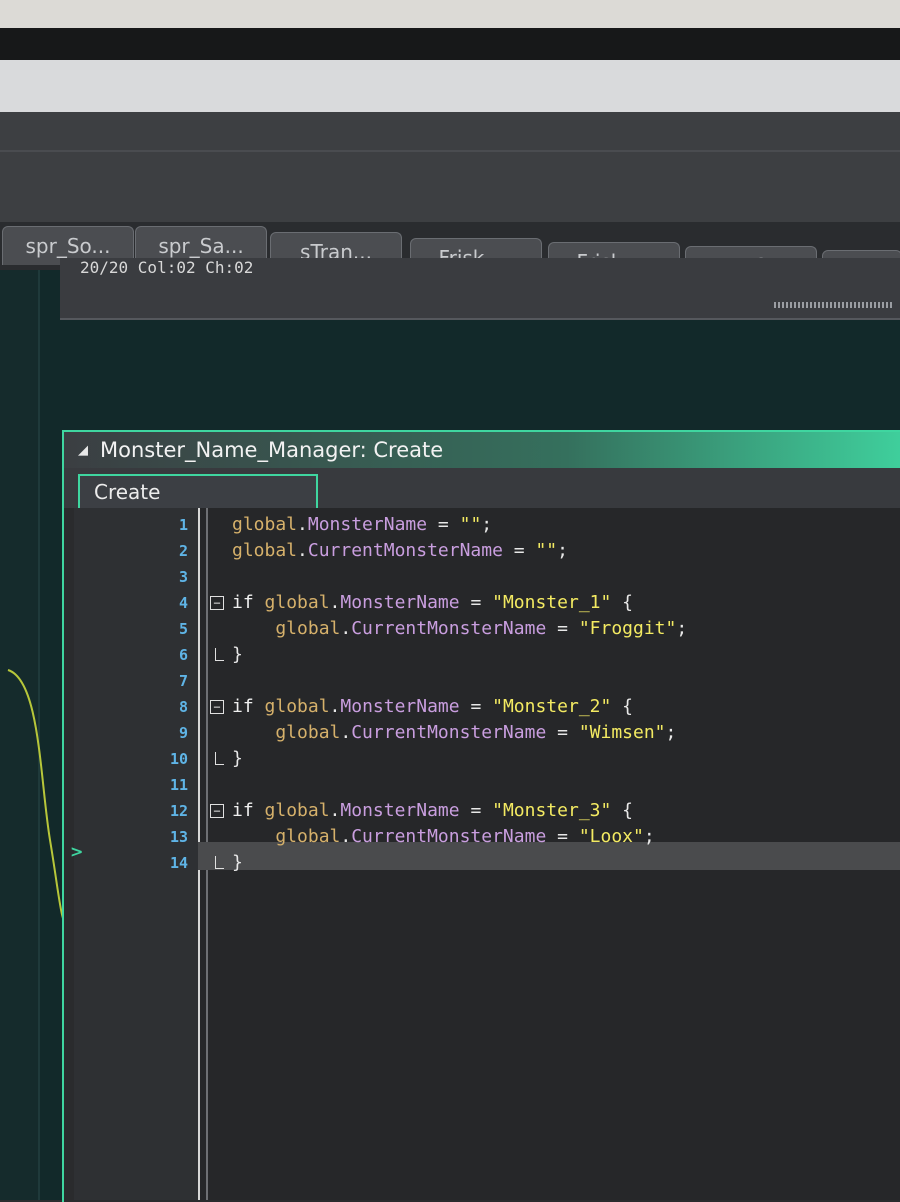 The width and height of the screenshot is (900, 1202). What do you see at coordinates (552, 706) in the screenshot?
I see `code-token: "Monster_2"` at bounding box center [552, 706].